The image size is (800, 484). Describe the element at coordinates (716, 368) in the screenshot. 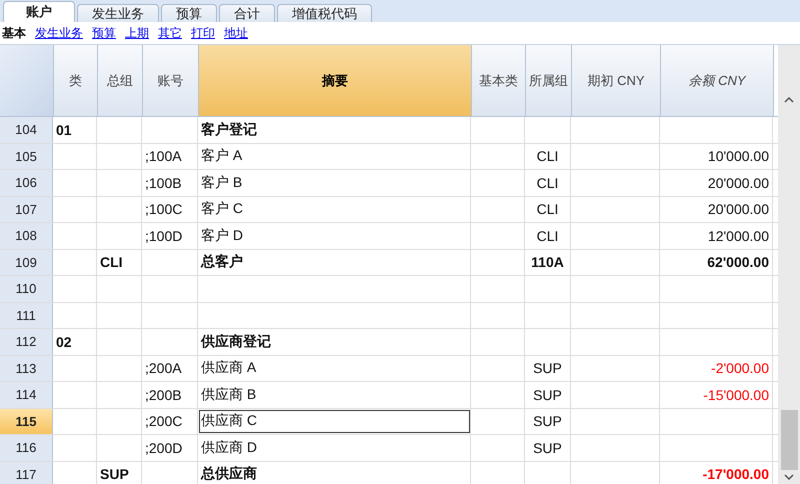

I see `table-cell: -2'000.00` at that location.